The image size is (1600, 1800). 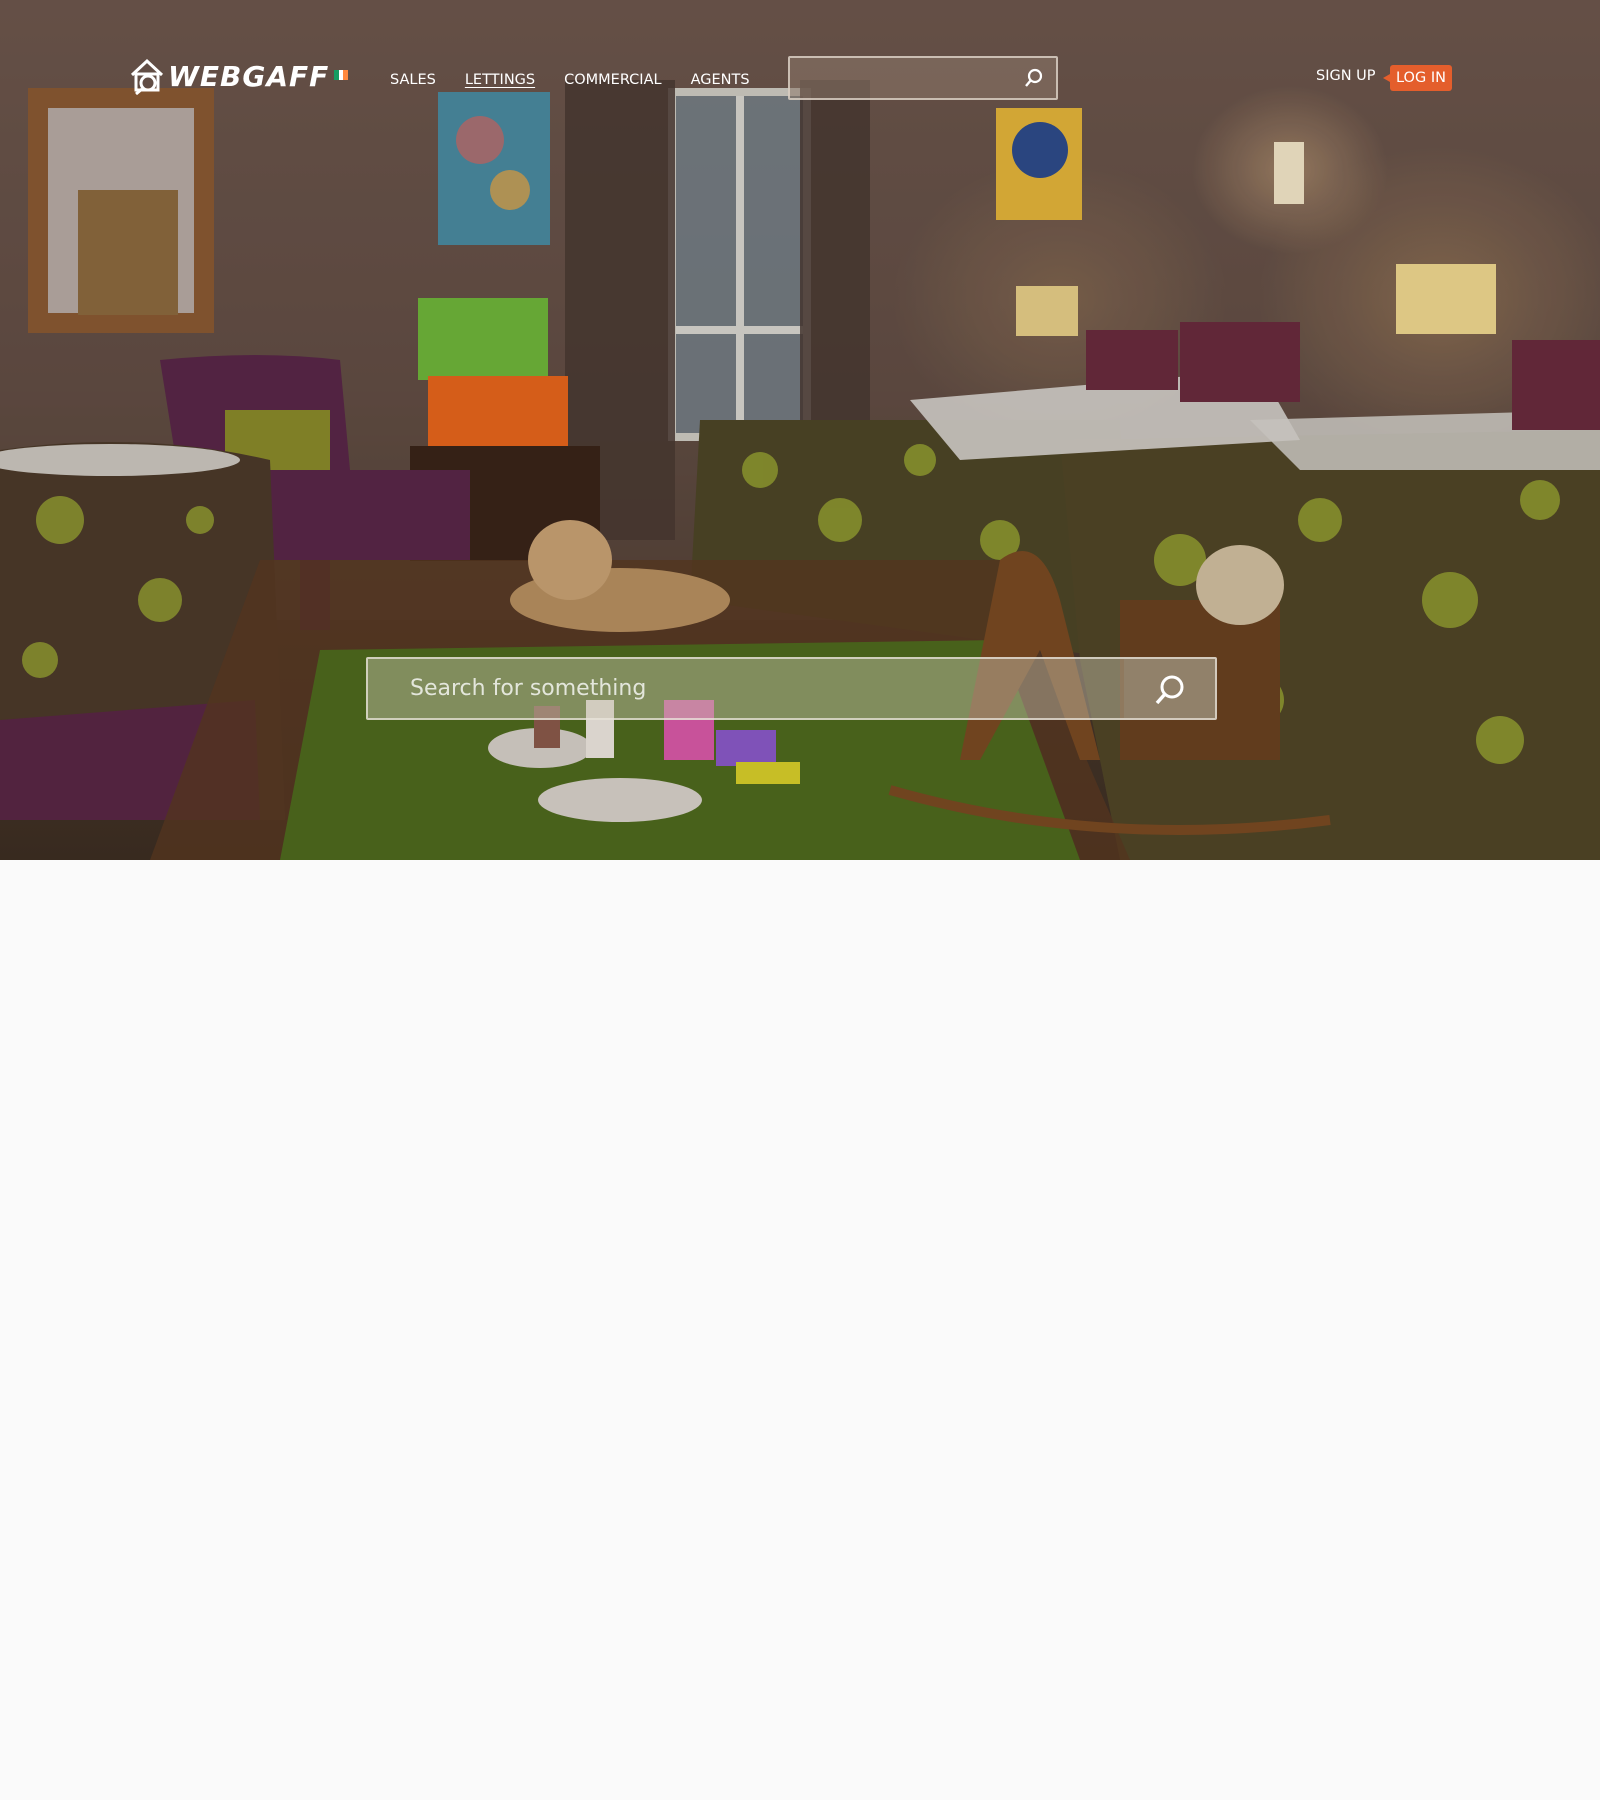 What do you see at coordinates (612, 80) in the screenshot?
I see `nav-item-commercial: COMMERCIAL` at bounding box center [612, 80].